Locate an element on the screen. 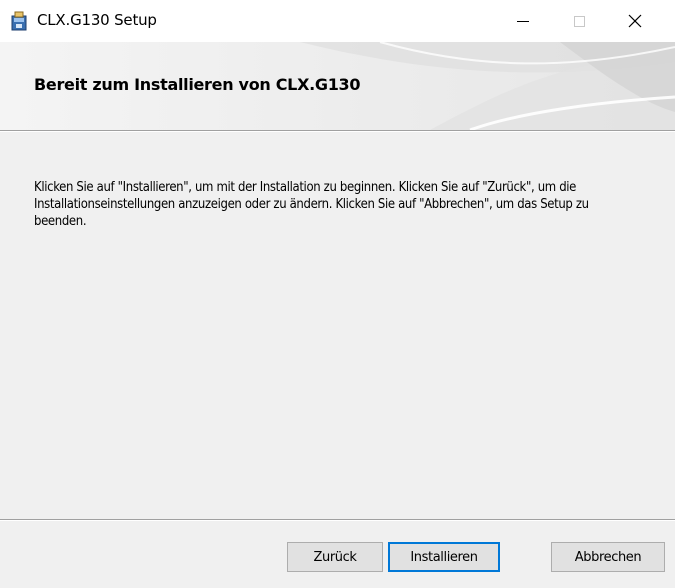  back-button: Zurück is located at coordinates (335, 557).